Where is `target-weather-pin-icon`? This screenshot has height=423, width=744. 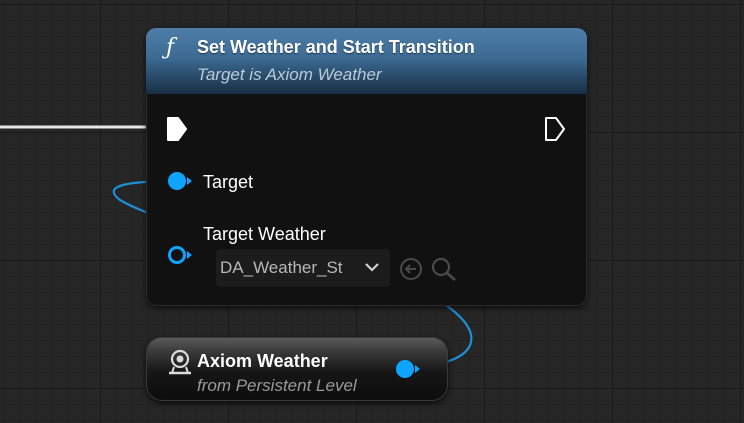
target-weather-pin-icon is located at coordinates (180, 255).